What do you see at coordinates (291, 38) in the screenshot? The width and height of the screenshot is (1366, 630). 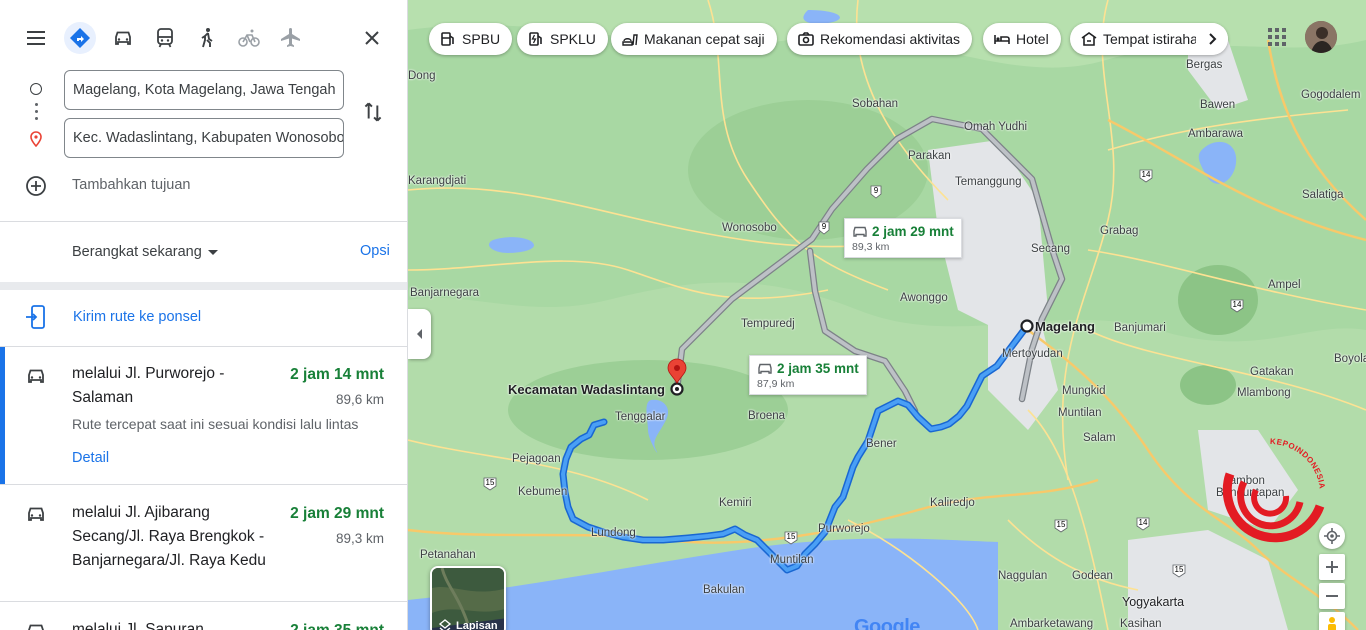 I see `flight-icon` at bounding box center [291, 38].